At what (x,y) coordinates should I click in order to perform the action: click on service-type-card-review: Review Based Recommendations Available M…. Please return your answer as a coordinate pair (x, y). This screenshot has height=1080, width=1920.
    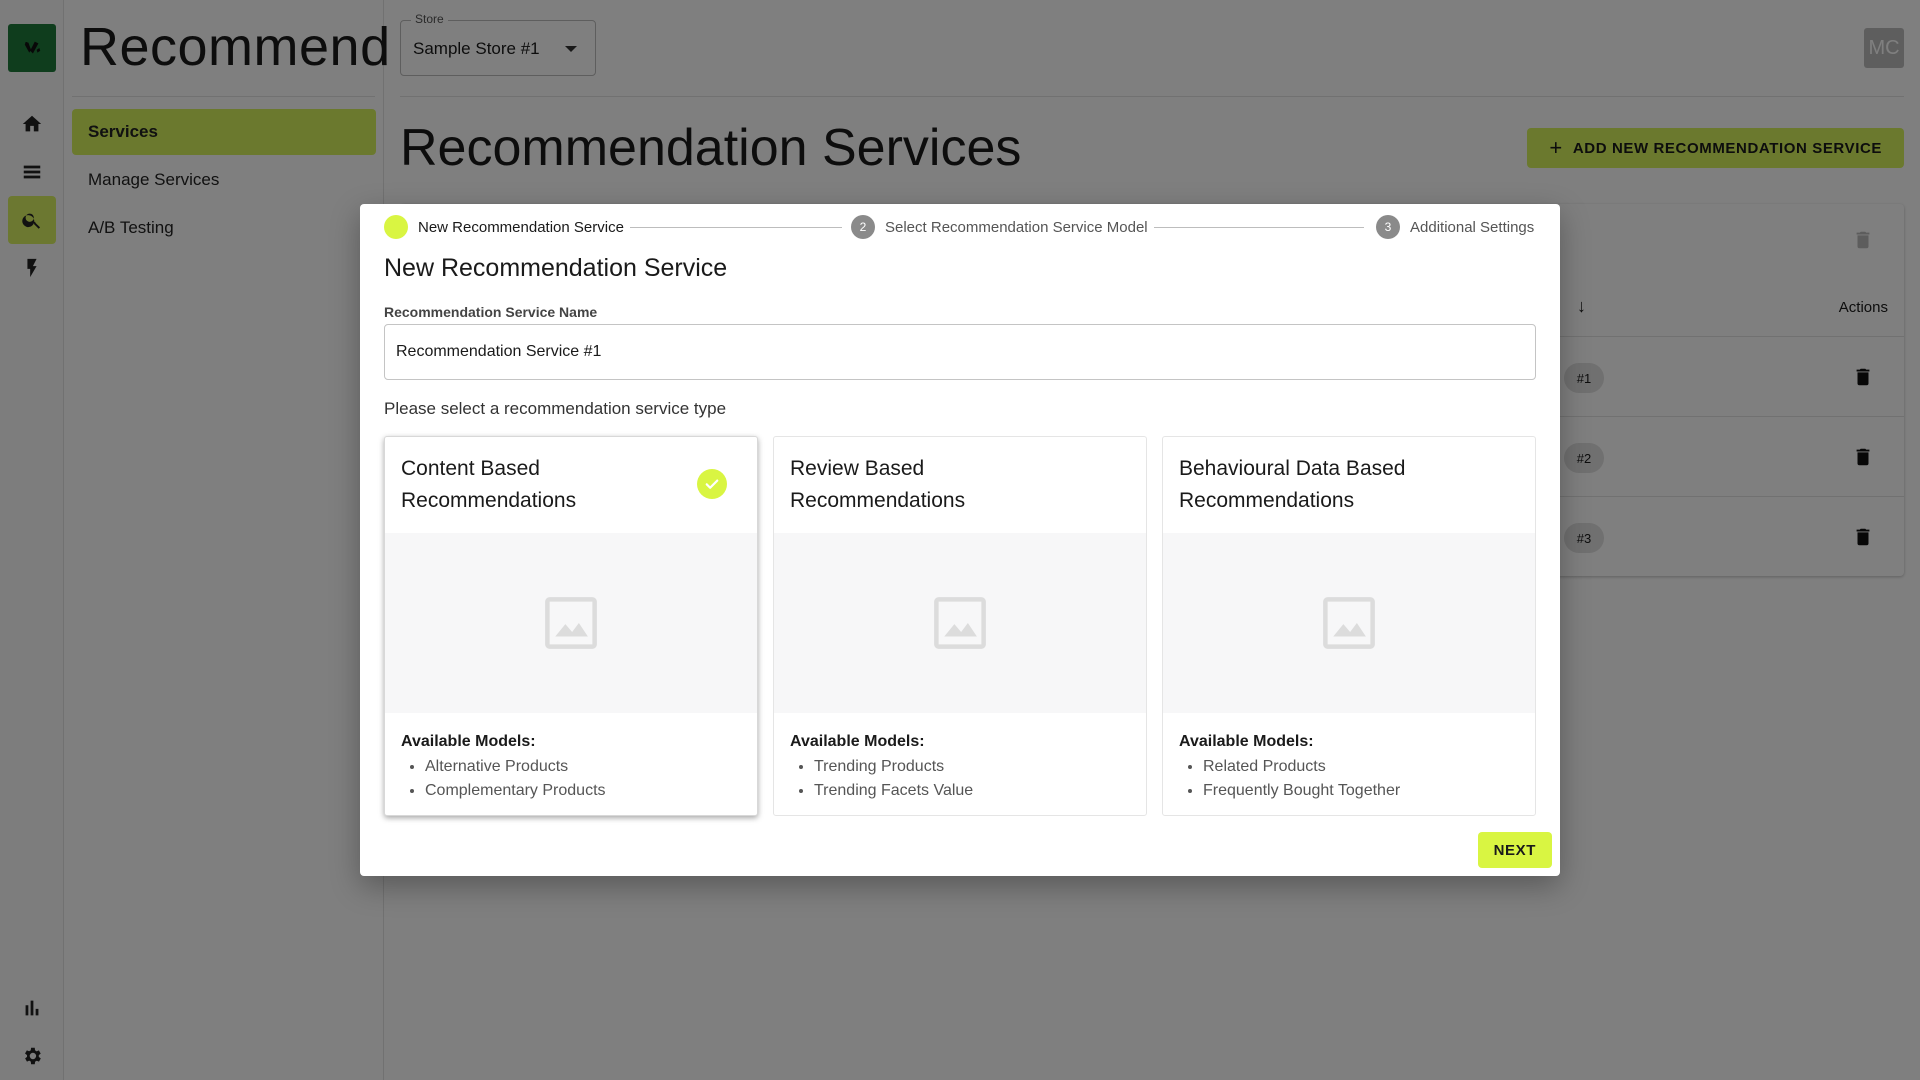
    Looking at the image, I should click on (960, 626).